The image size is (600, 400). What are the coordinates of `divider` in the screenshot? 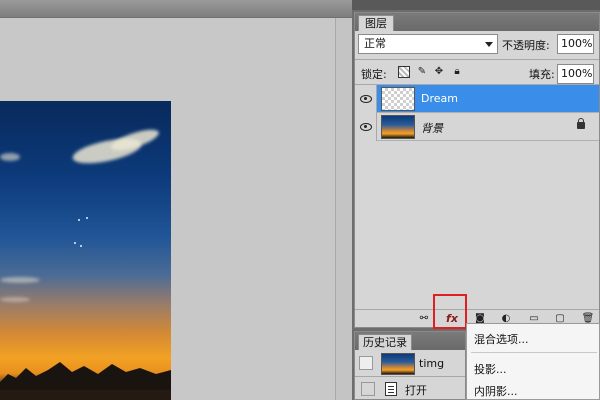 It's located at (477, 59).